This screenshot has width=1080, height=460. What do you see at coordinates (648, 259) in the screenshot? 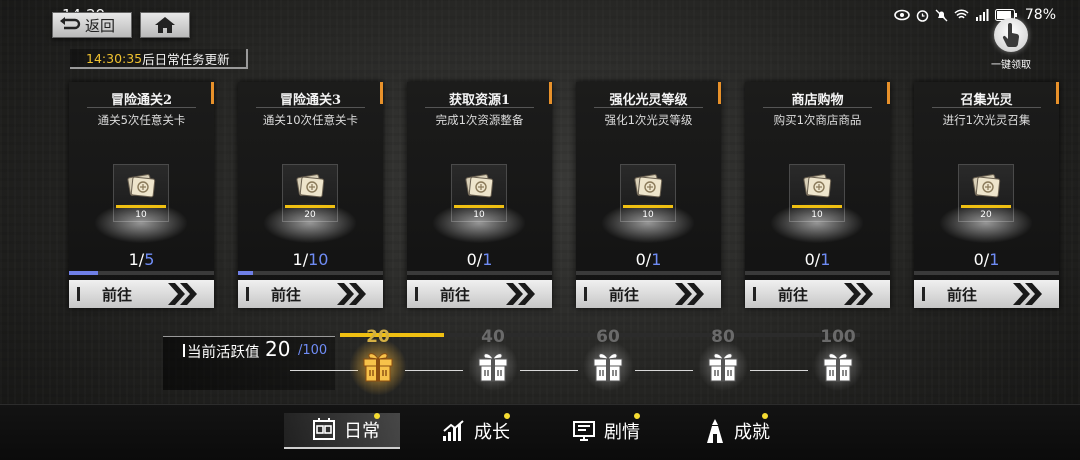
I see `task-progress-text: 0/1` at bounding box center [648, 259].